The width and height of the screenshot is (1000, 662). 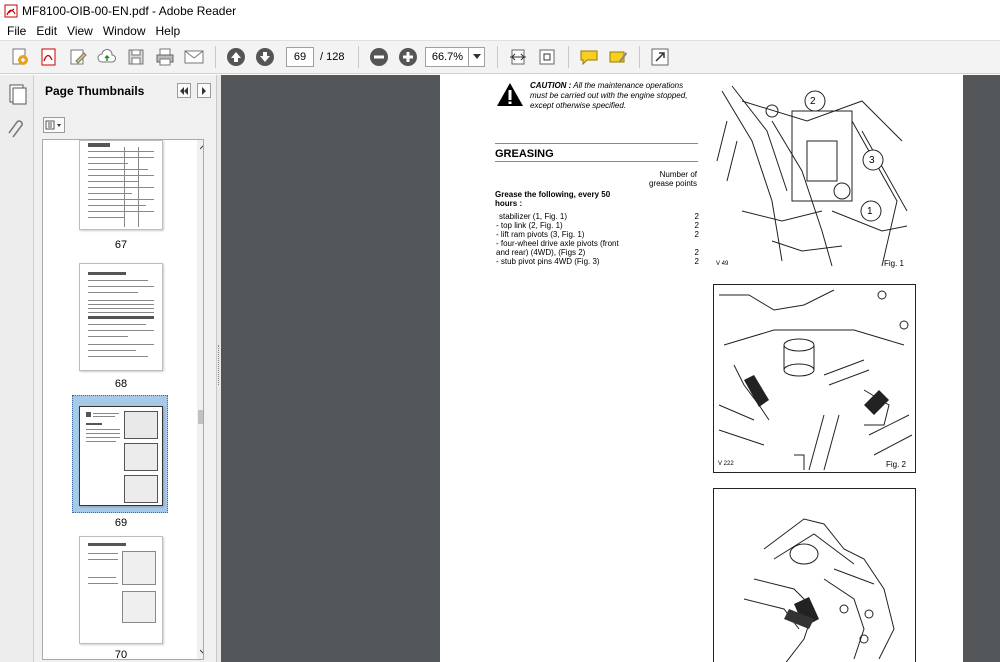 What do you see at coordinates (597, 225) in the screenshot?
I see `grease-item: - top link (2, Fig. 1) 2` at bounding box center [597, 225].